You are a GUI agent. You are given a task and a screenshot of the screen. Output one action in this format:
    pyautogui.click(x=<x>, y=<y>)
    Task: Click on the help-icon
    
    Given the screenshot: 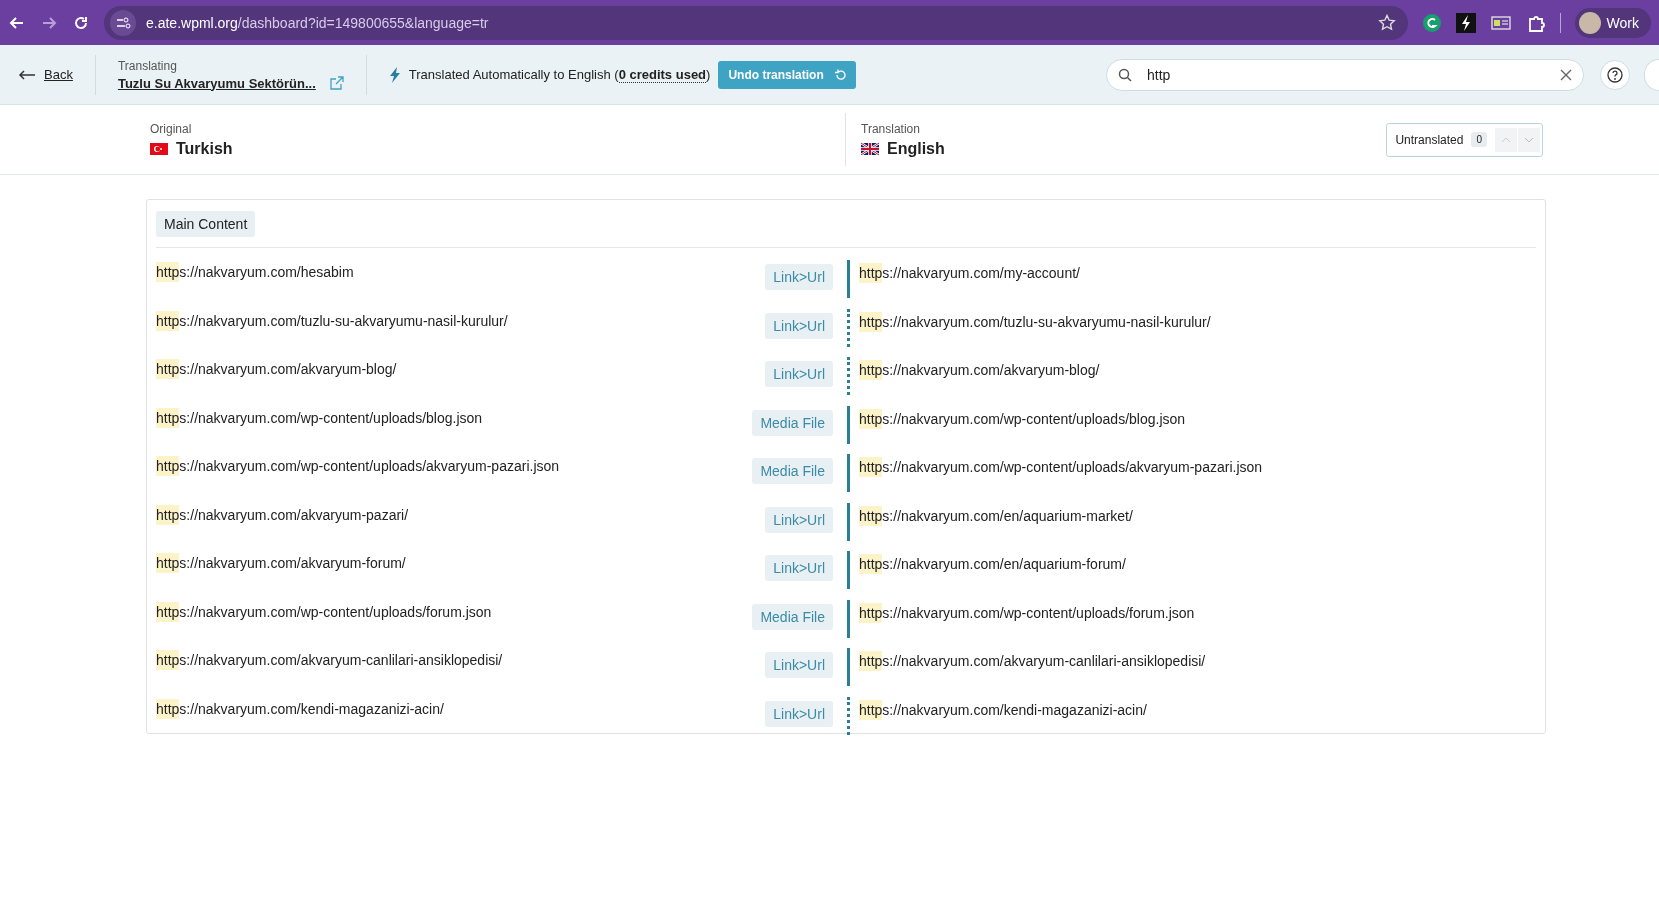 What is the action you would take?
    pyautogui.click(x=1615, y=74)
    